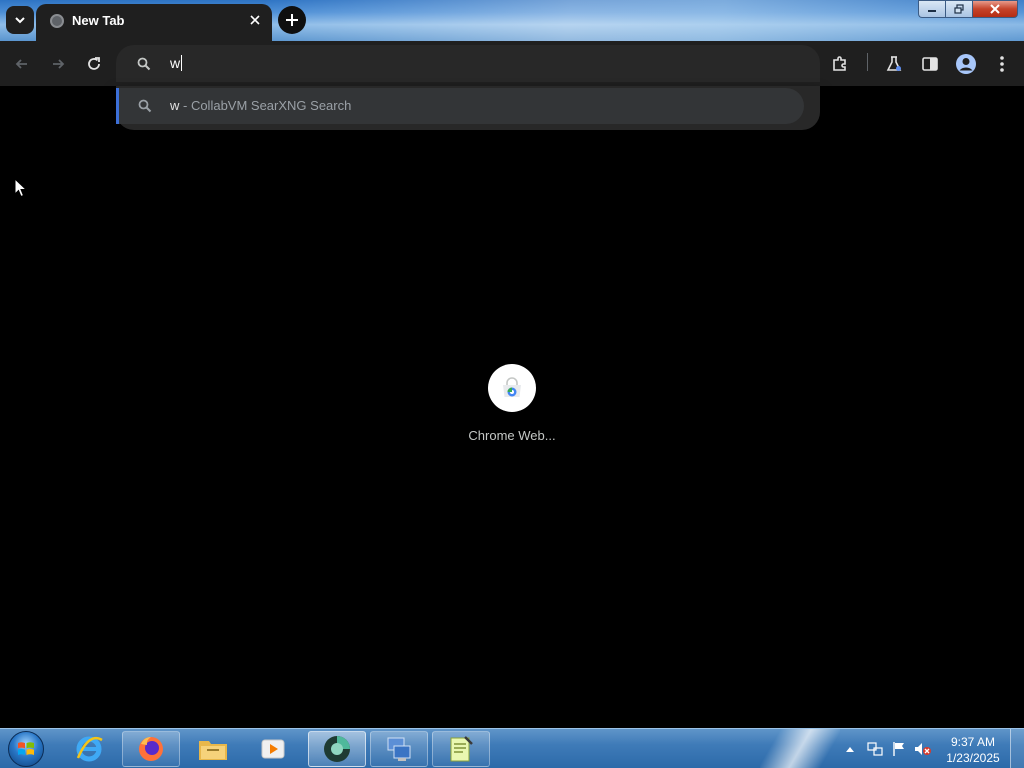  I want to click on volume-muted-icon, so click(923, 749).